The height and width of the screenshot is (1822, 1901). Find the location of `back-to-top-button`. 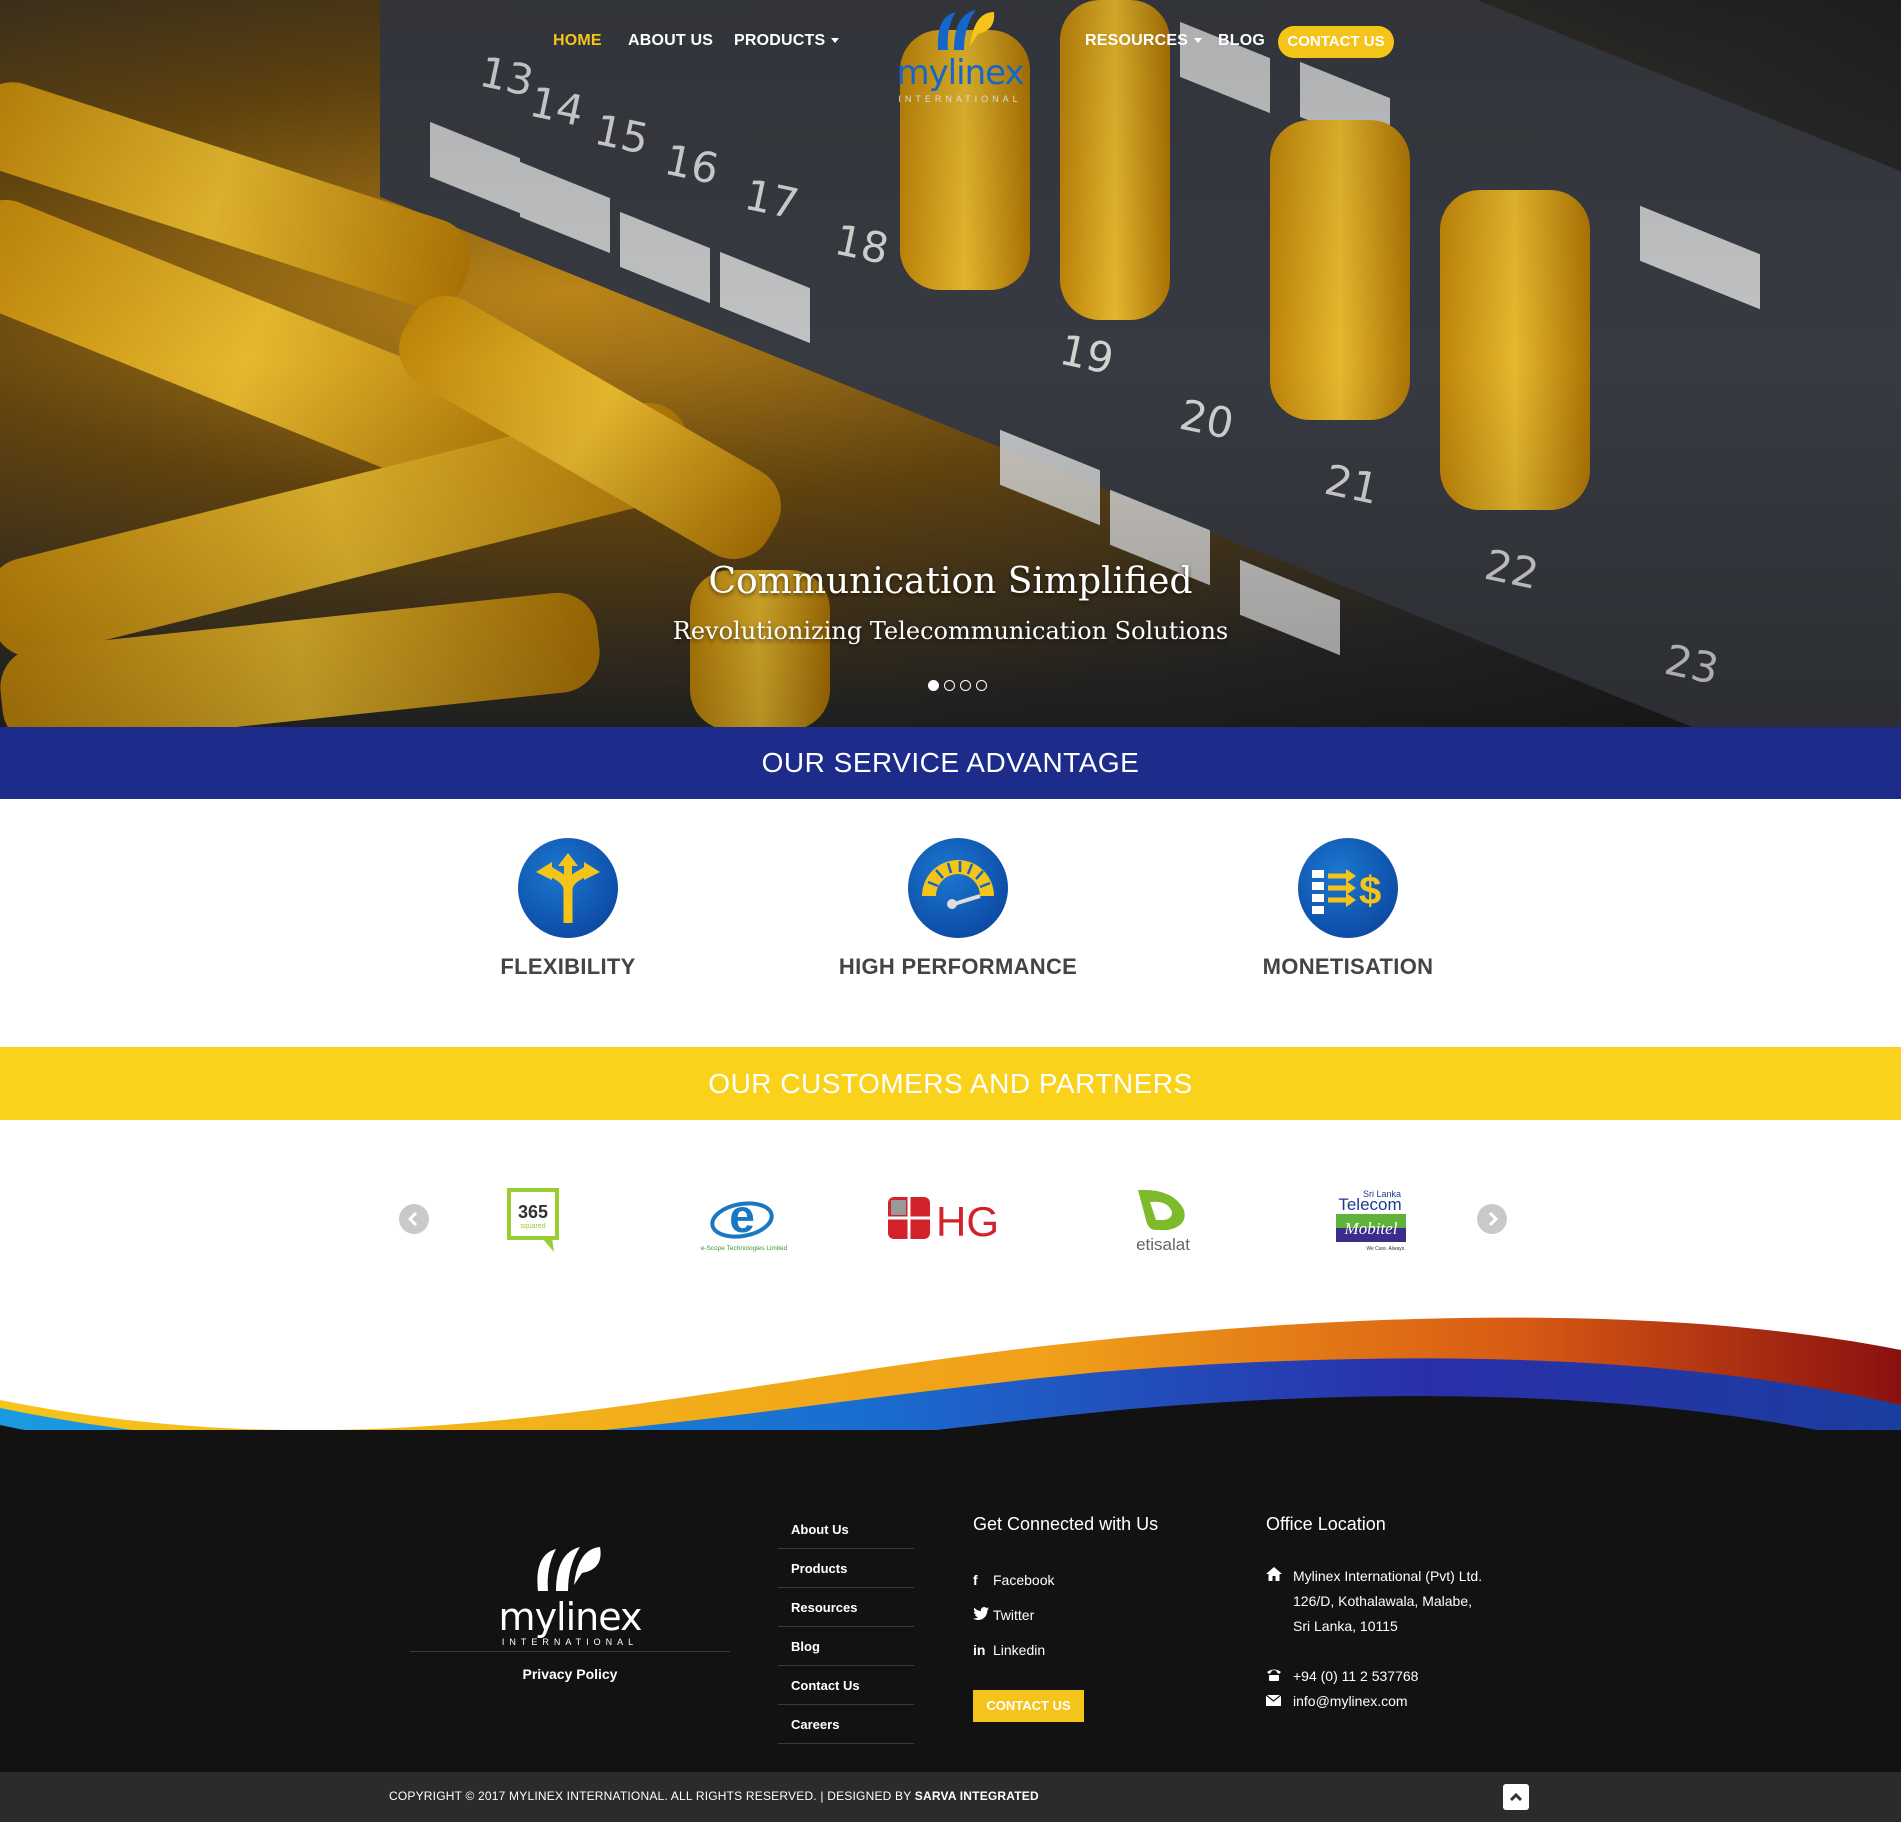

back-to-top-button is located at coordinates (1516, 1797).